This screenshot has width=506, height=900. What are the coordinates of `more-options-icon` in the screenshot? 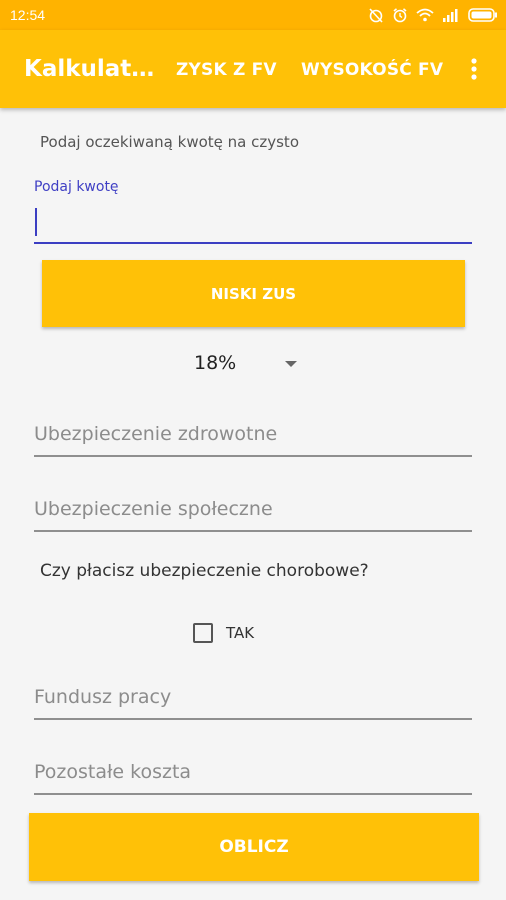 It's located at (474, 69).